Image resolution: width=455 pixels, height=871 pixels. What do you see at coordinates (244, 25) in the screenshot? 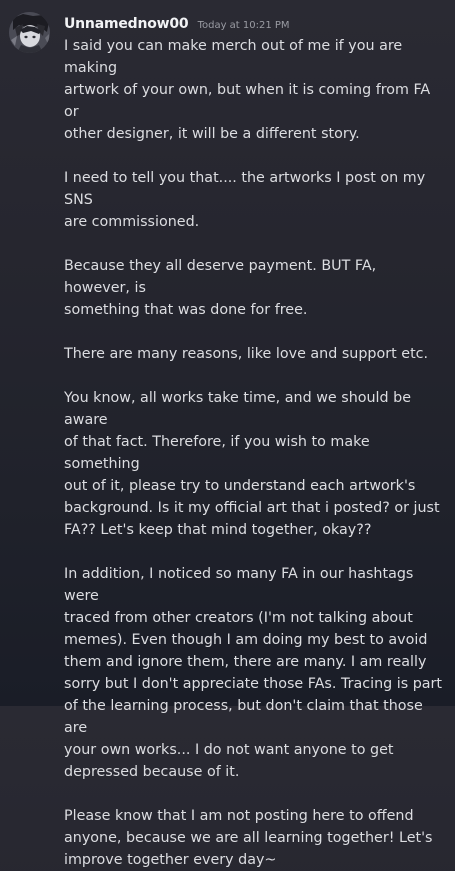
I see `timestamp: Today at 10:21 PM` at bounding box center [244, 25].